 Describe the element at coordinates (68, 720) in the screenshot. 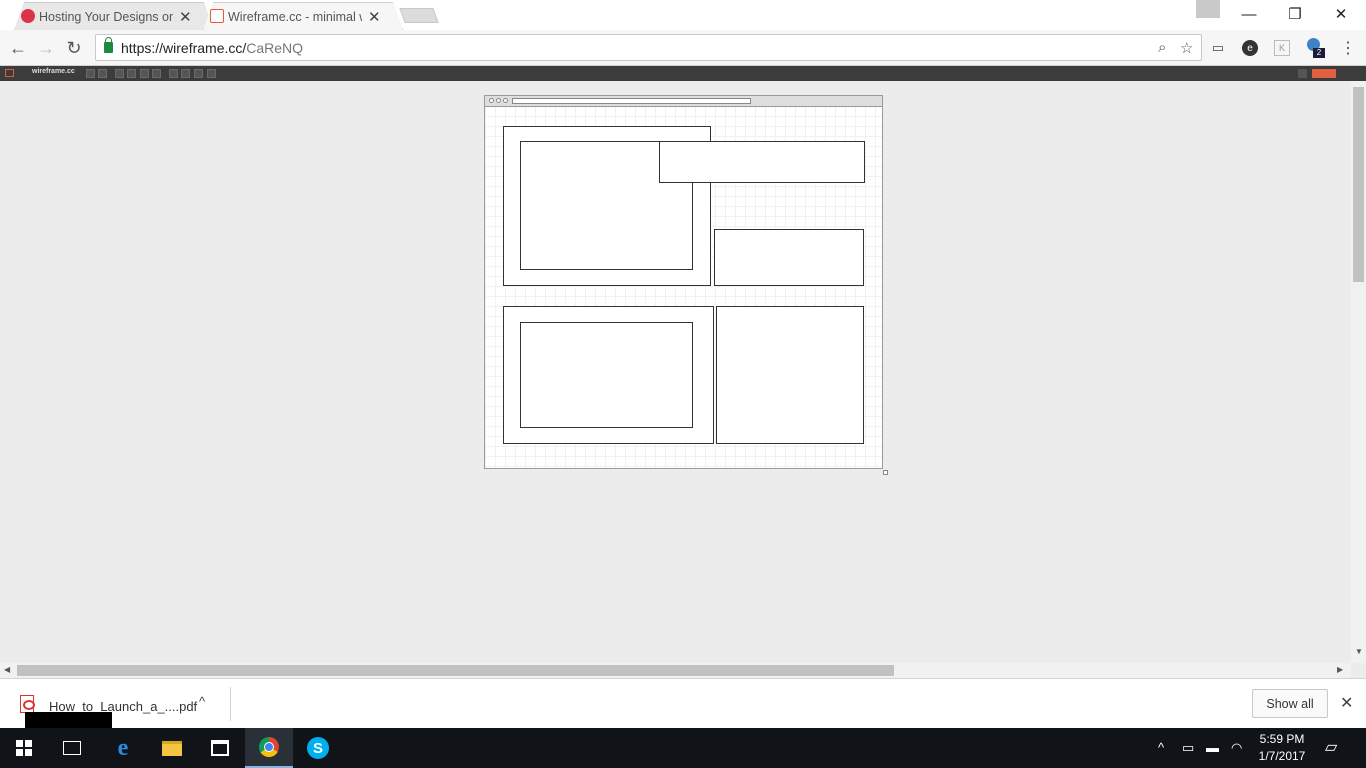

I see `tooltip-overlay` at that location.